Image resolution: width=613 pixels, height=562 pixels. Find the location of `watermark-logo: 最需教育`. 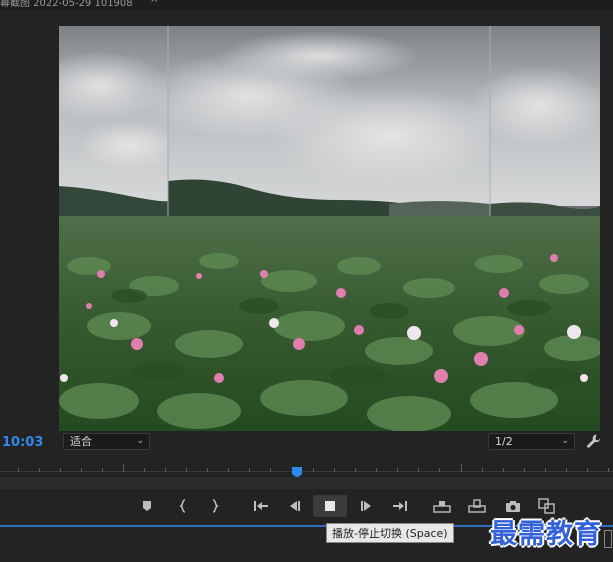

watermark-logo: 最需教育 is located at coordinates (546, 534).